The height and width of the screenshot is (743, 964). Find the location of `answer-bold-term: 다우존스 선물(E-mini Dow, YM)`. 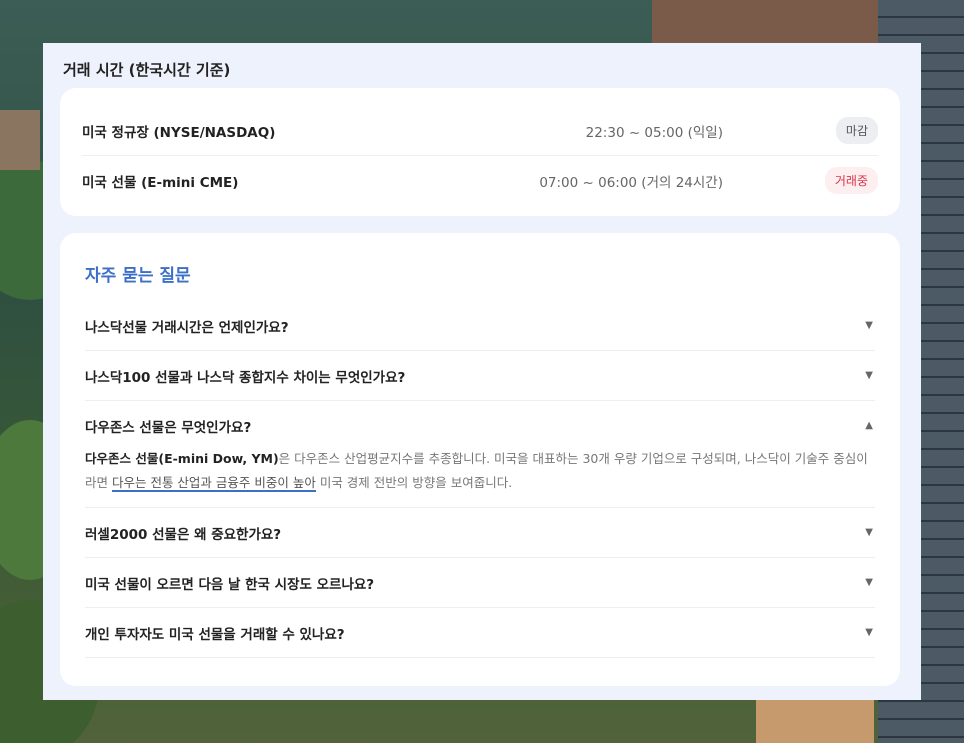

answer-bold-term: 다우존스 선물(E-mini Dow, YM) is located at coordinates (182, 458).